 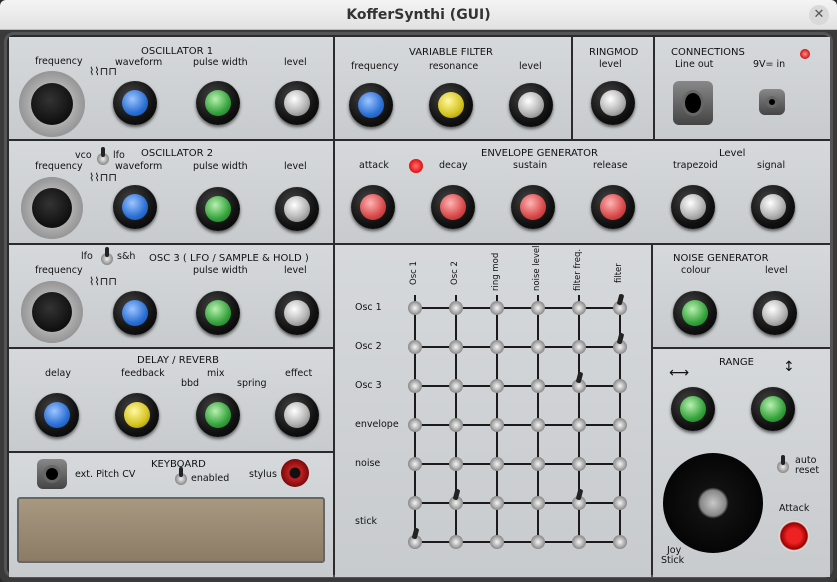 I want to click on power-jack, so click(x=772, y=102).